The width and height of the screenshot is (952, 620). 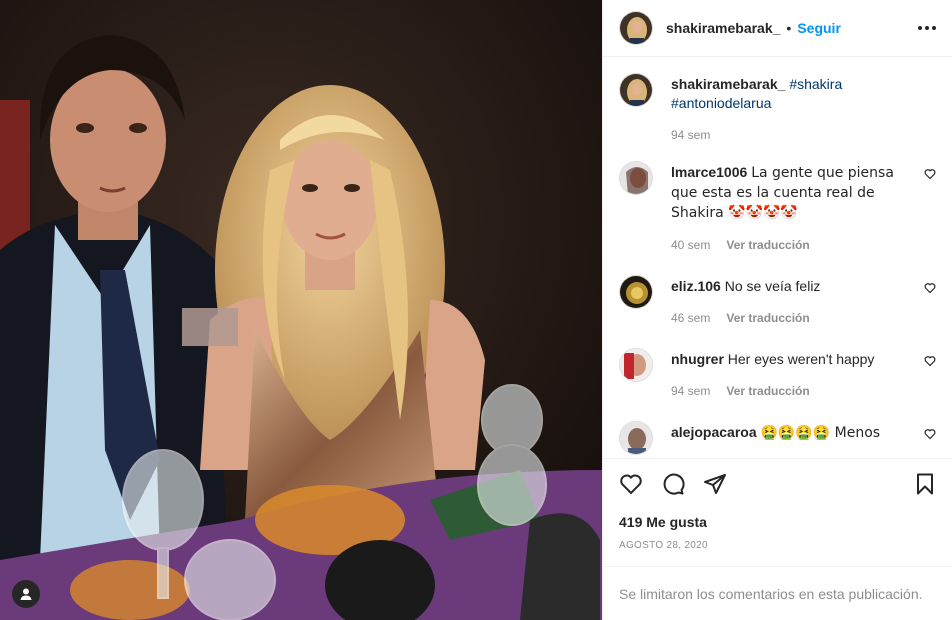 I want to click on list-item: alejopacaroa 🤮🤮🤮🤮 Menos, so click(x=777, y=438).